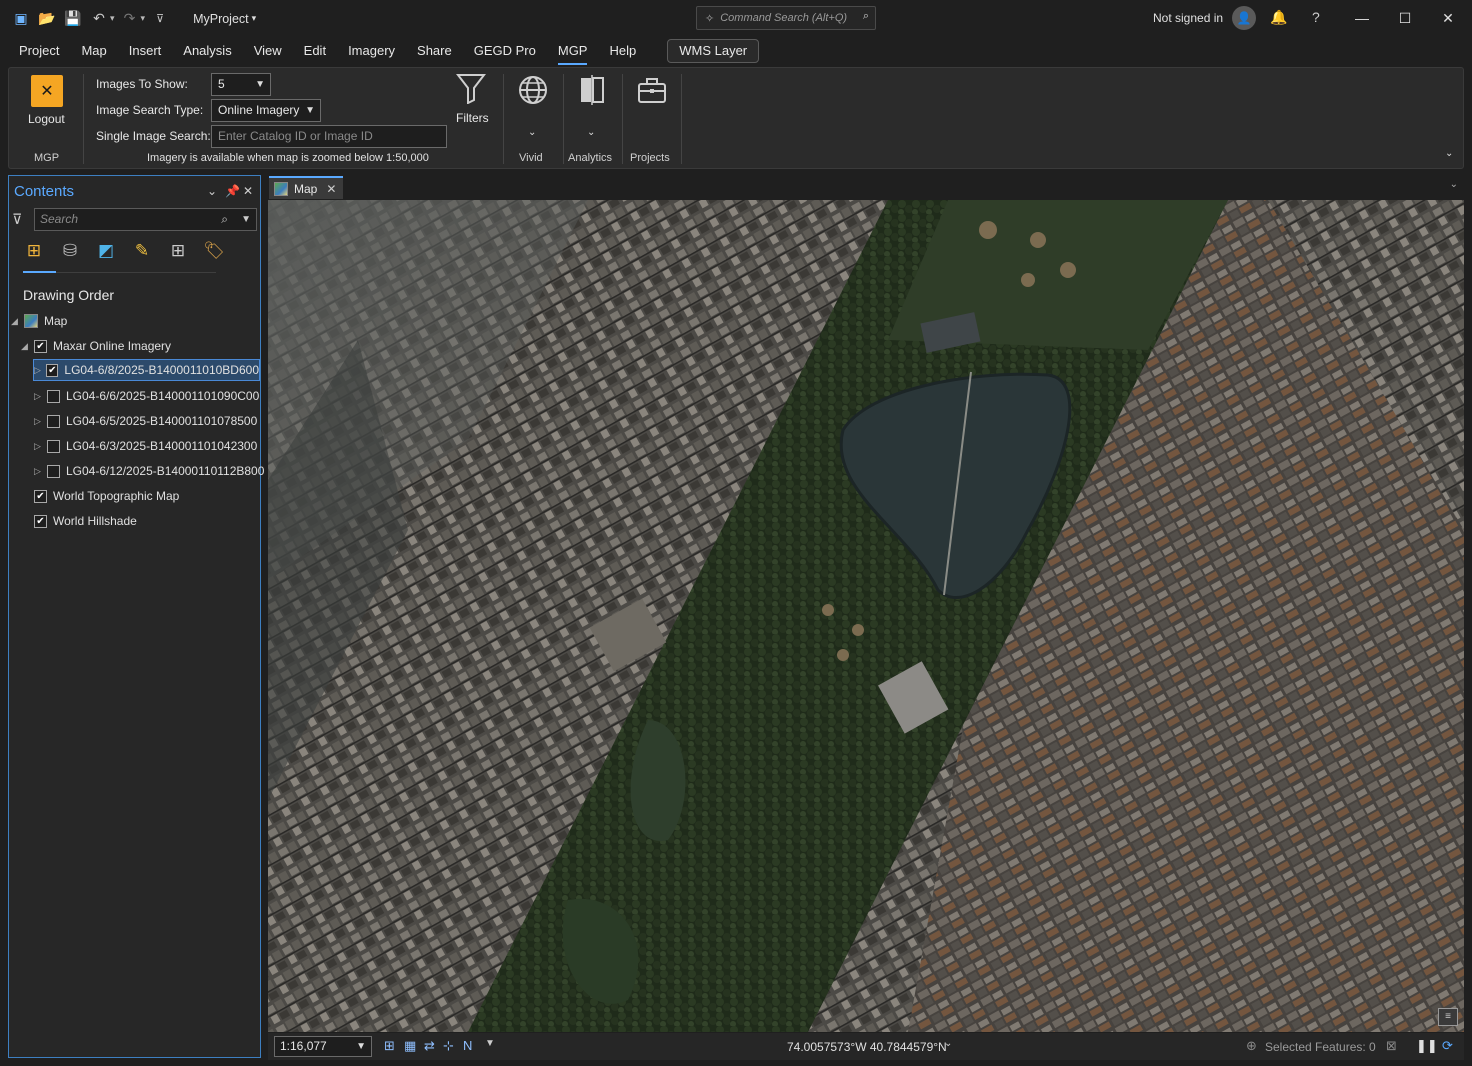 Image resolution: width=1472 pixels, height=1066 pixels. Describe the element at coordinates (1188, 18) in the screenshot. I see `signed-in-status: Not signed in` at that location.